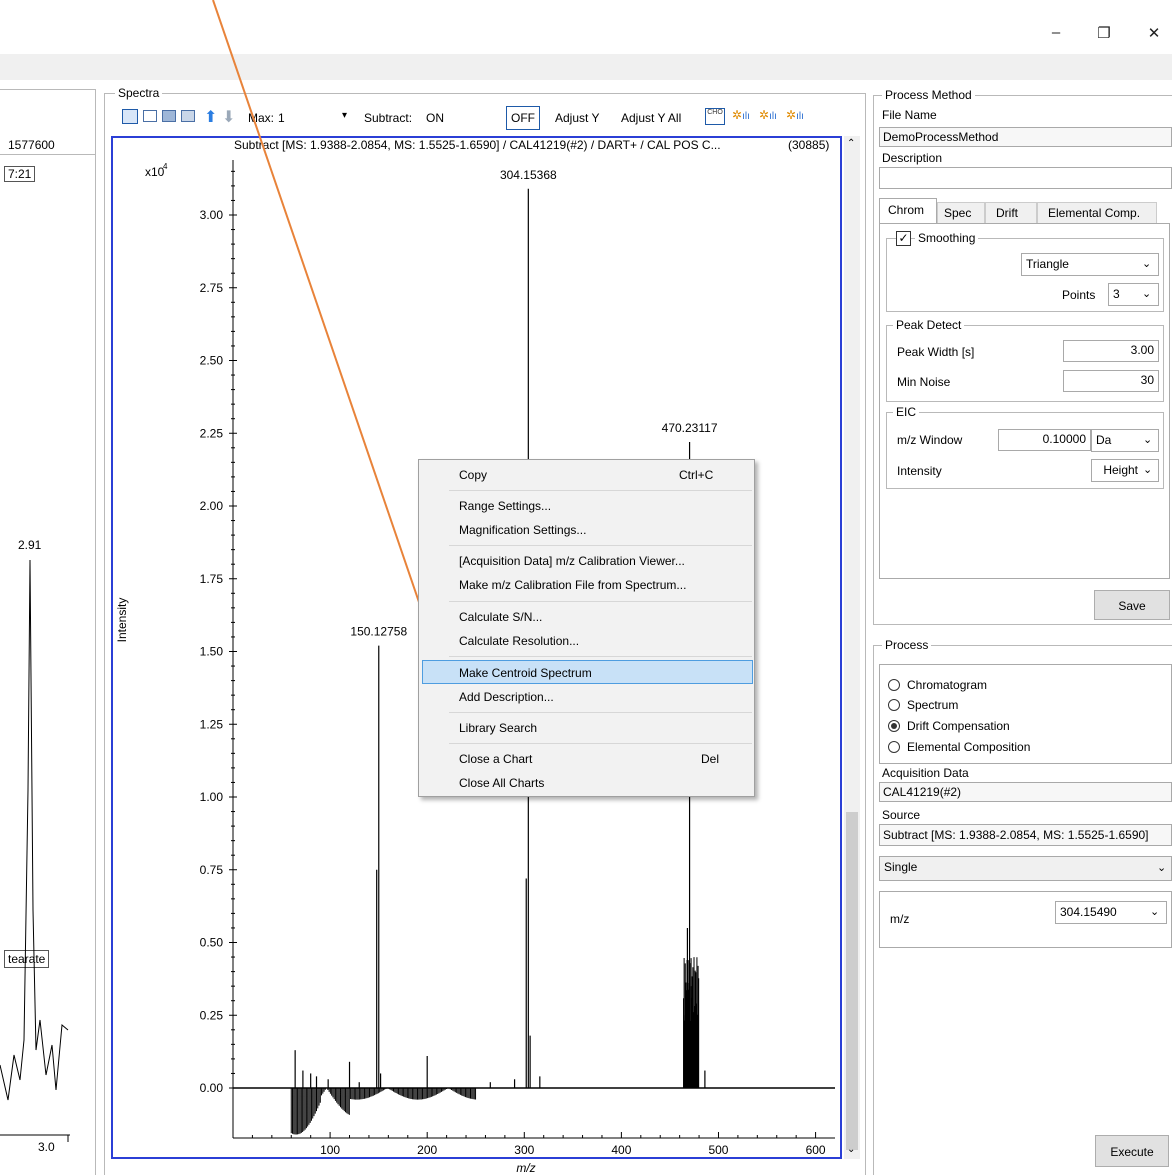  What do you see at coordinates (1025, 792) in the screenshot?
I see `acquisition-data-field: CAL41219(#2)` at bounding box center [1025, 792].